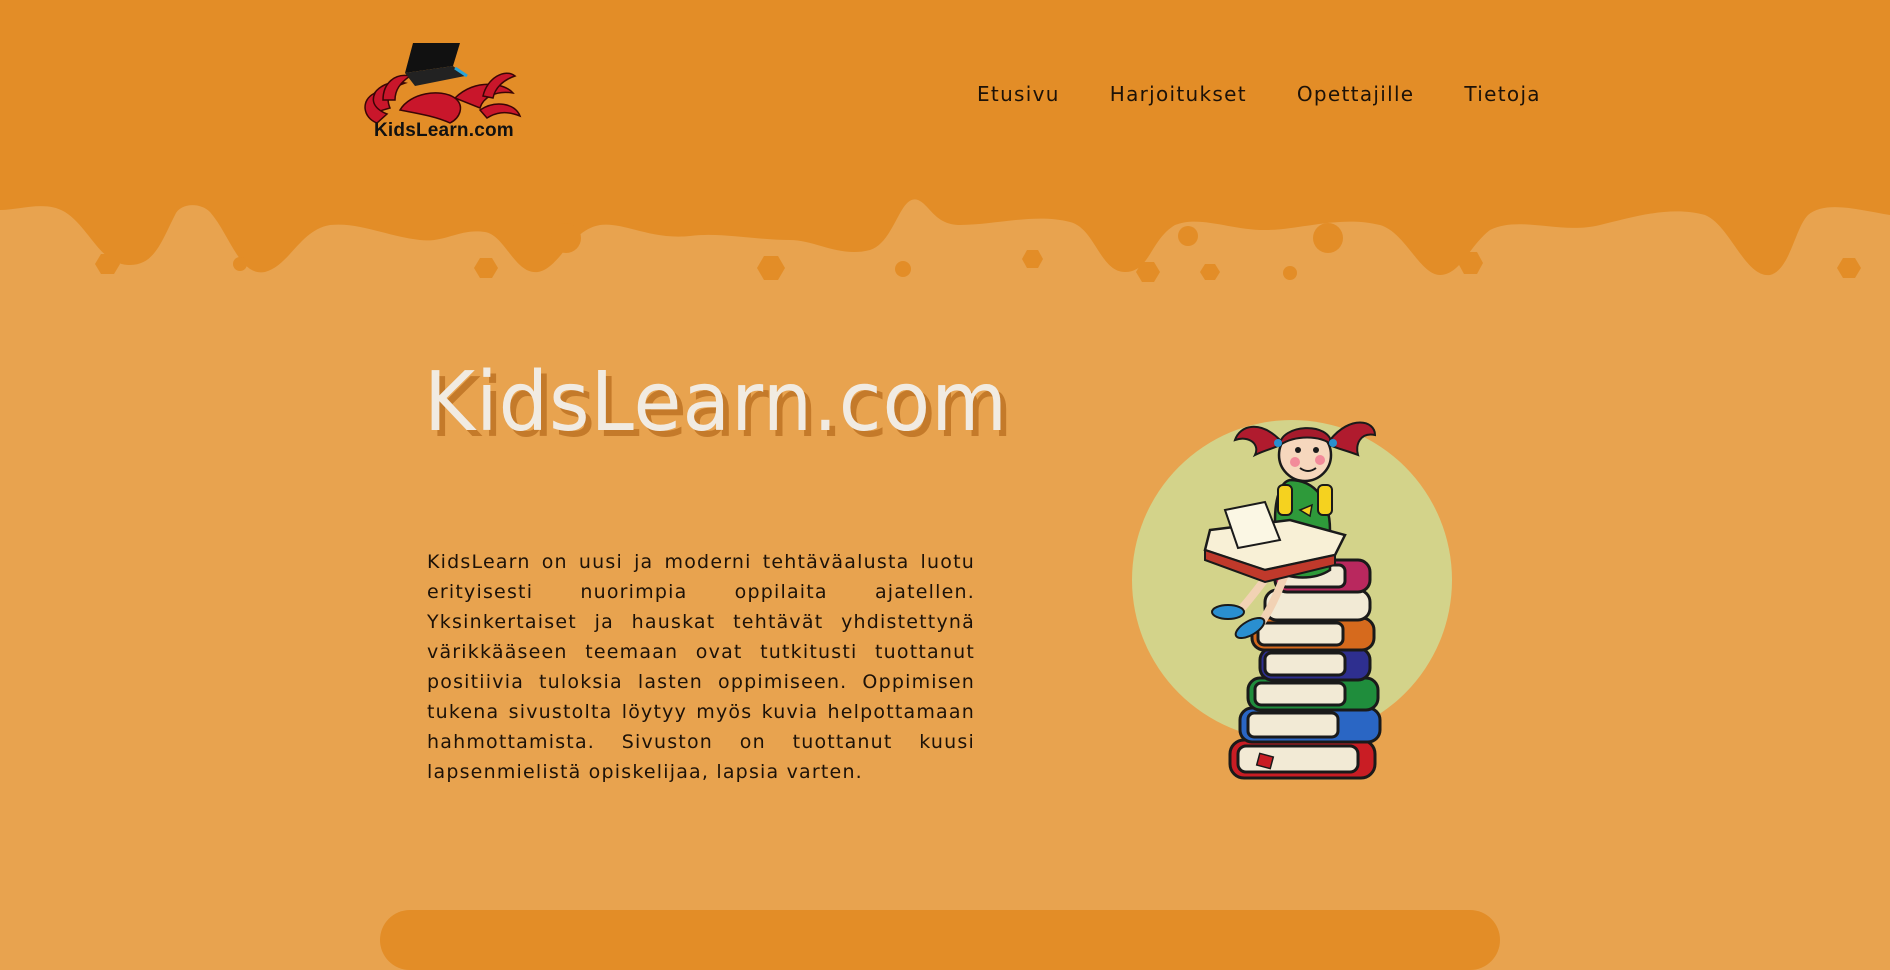 This screenshot has width=1890, height=970. I want to click on main-navigation: Etusivu Harjoitukset Opettajille Tietoja, so click(1284, 94).